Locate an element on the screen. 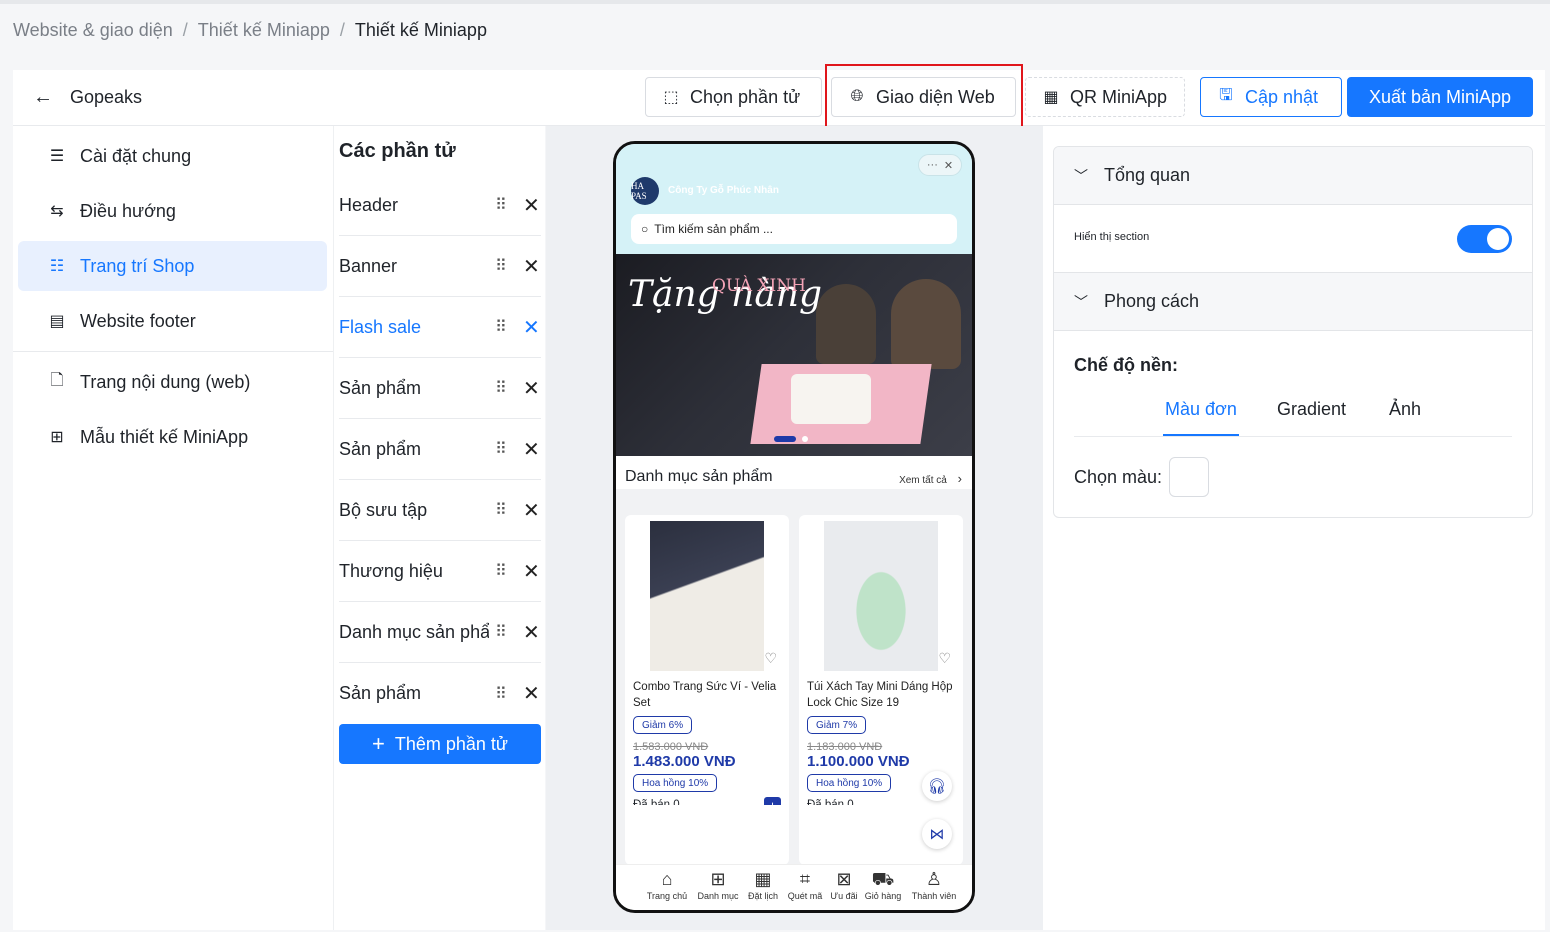 The width and height of the screenshot is (1550, 932). sidebar-item-website-footer: ▤ Website footer is located at coordinates (172, 321).